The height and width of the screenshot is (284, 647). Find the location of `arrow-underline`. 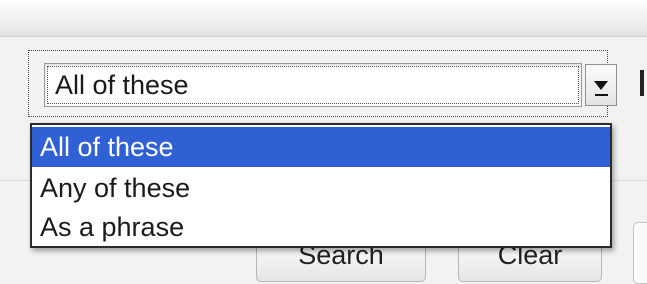

arrow-underline is located at coordinates (601, 95).